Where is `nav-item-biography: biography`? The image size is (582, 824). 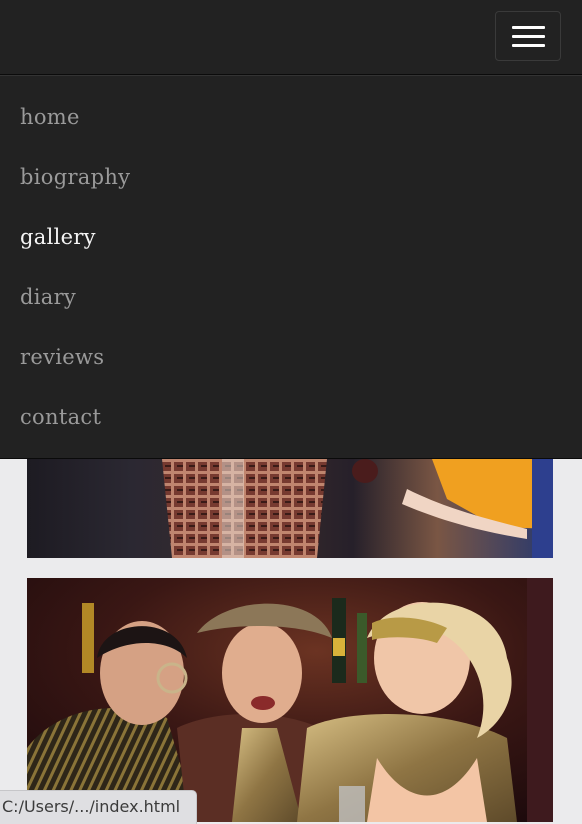 nav-item-biography: biography is located at coordinates (75, 177).